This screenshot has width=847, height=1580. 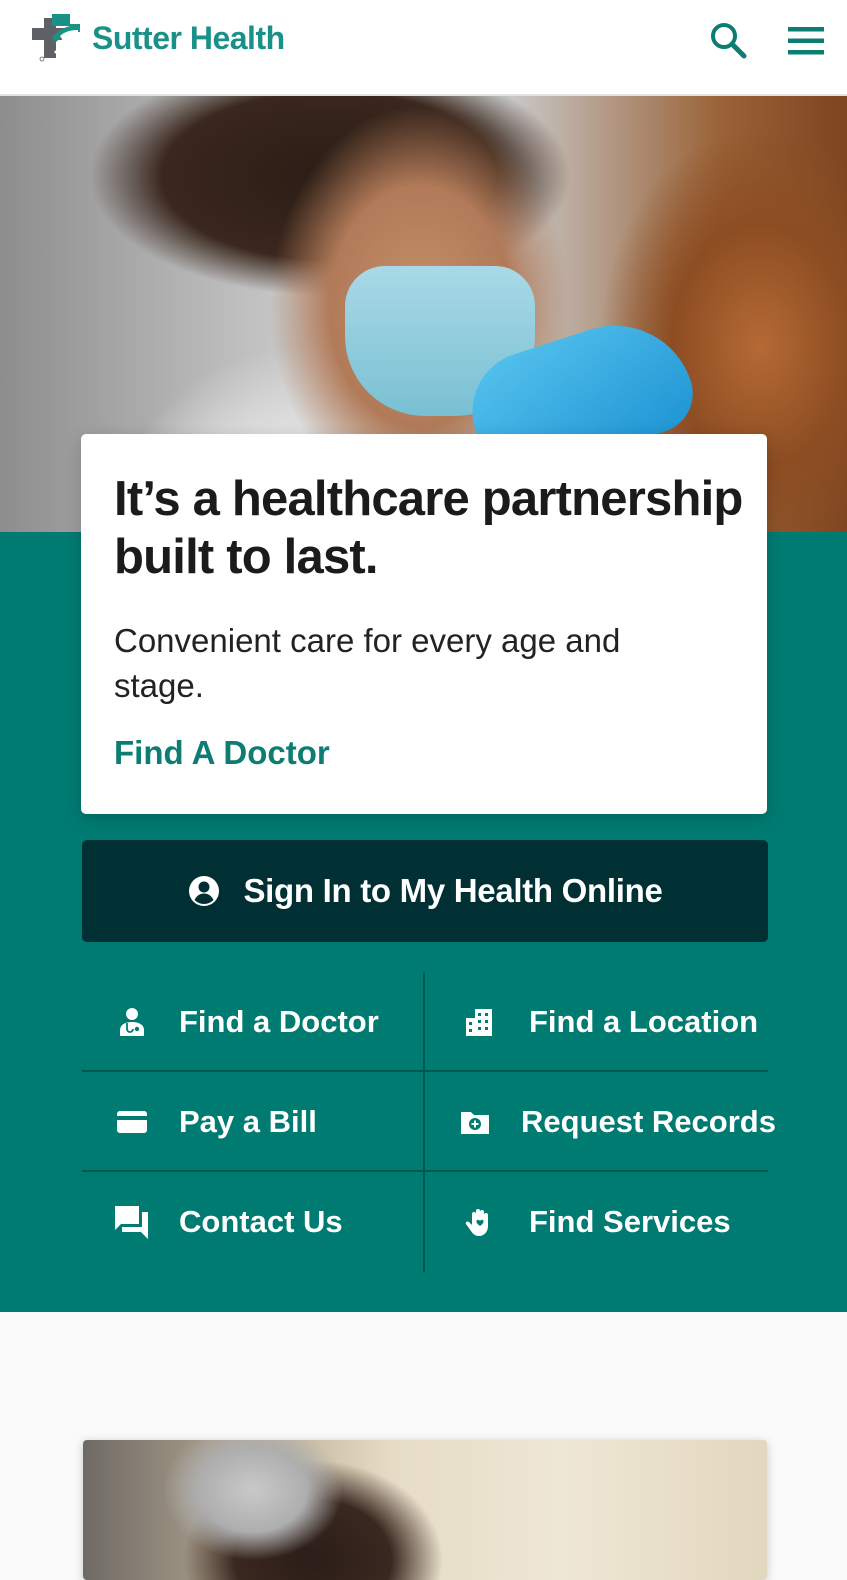 I want to click on quick-link-contact-us: Contact Us, so click(x=253, y=1221).